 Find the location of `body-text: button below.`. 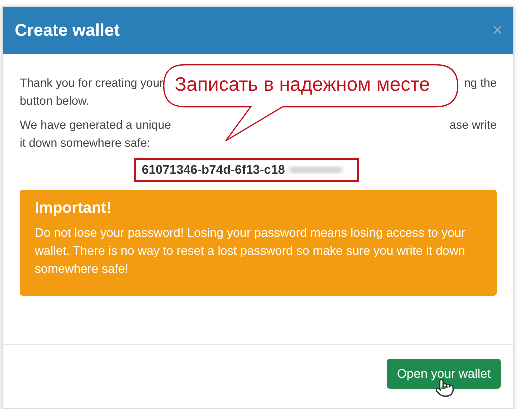

body-text: button below. is located at coordinates (55, 101).